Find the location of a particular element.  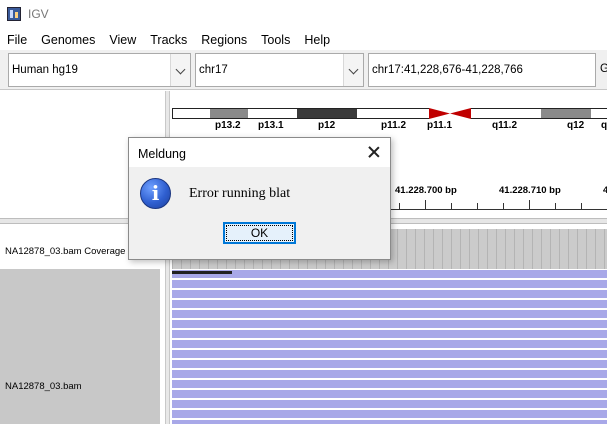

ok-button-label: OK is located at coordinates (259, 233).